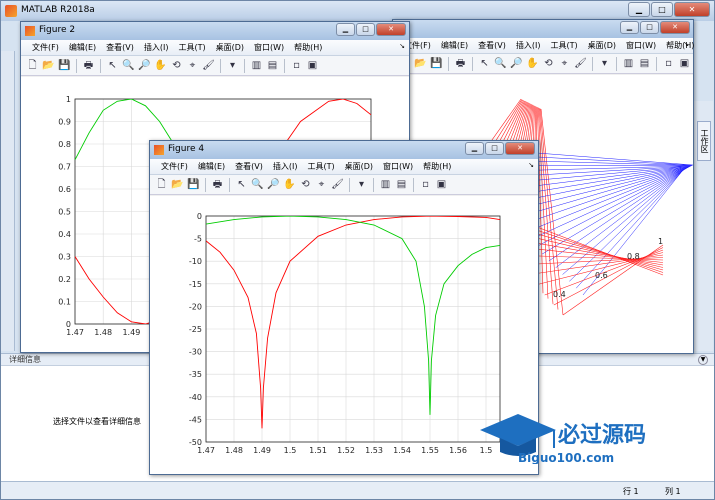 Image resolution: width=715 pixels, height=500 pixels. What do you see at coordinates (474, 148) in the screenshot?
I see `fig4-minimize-button: ▁` at bounding box center [474, 148].